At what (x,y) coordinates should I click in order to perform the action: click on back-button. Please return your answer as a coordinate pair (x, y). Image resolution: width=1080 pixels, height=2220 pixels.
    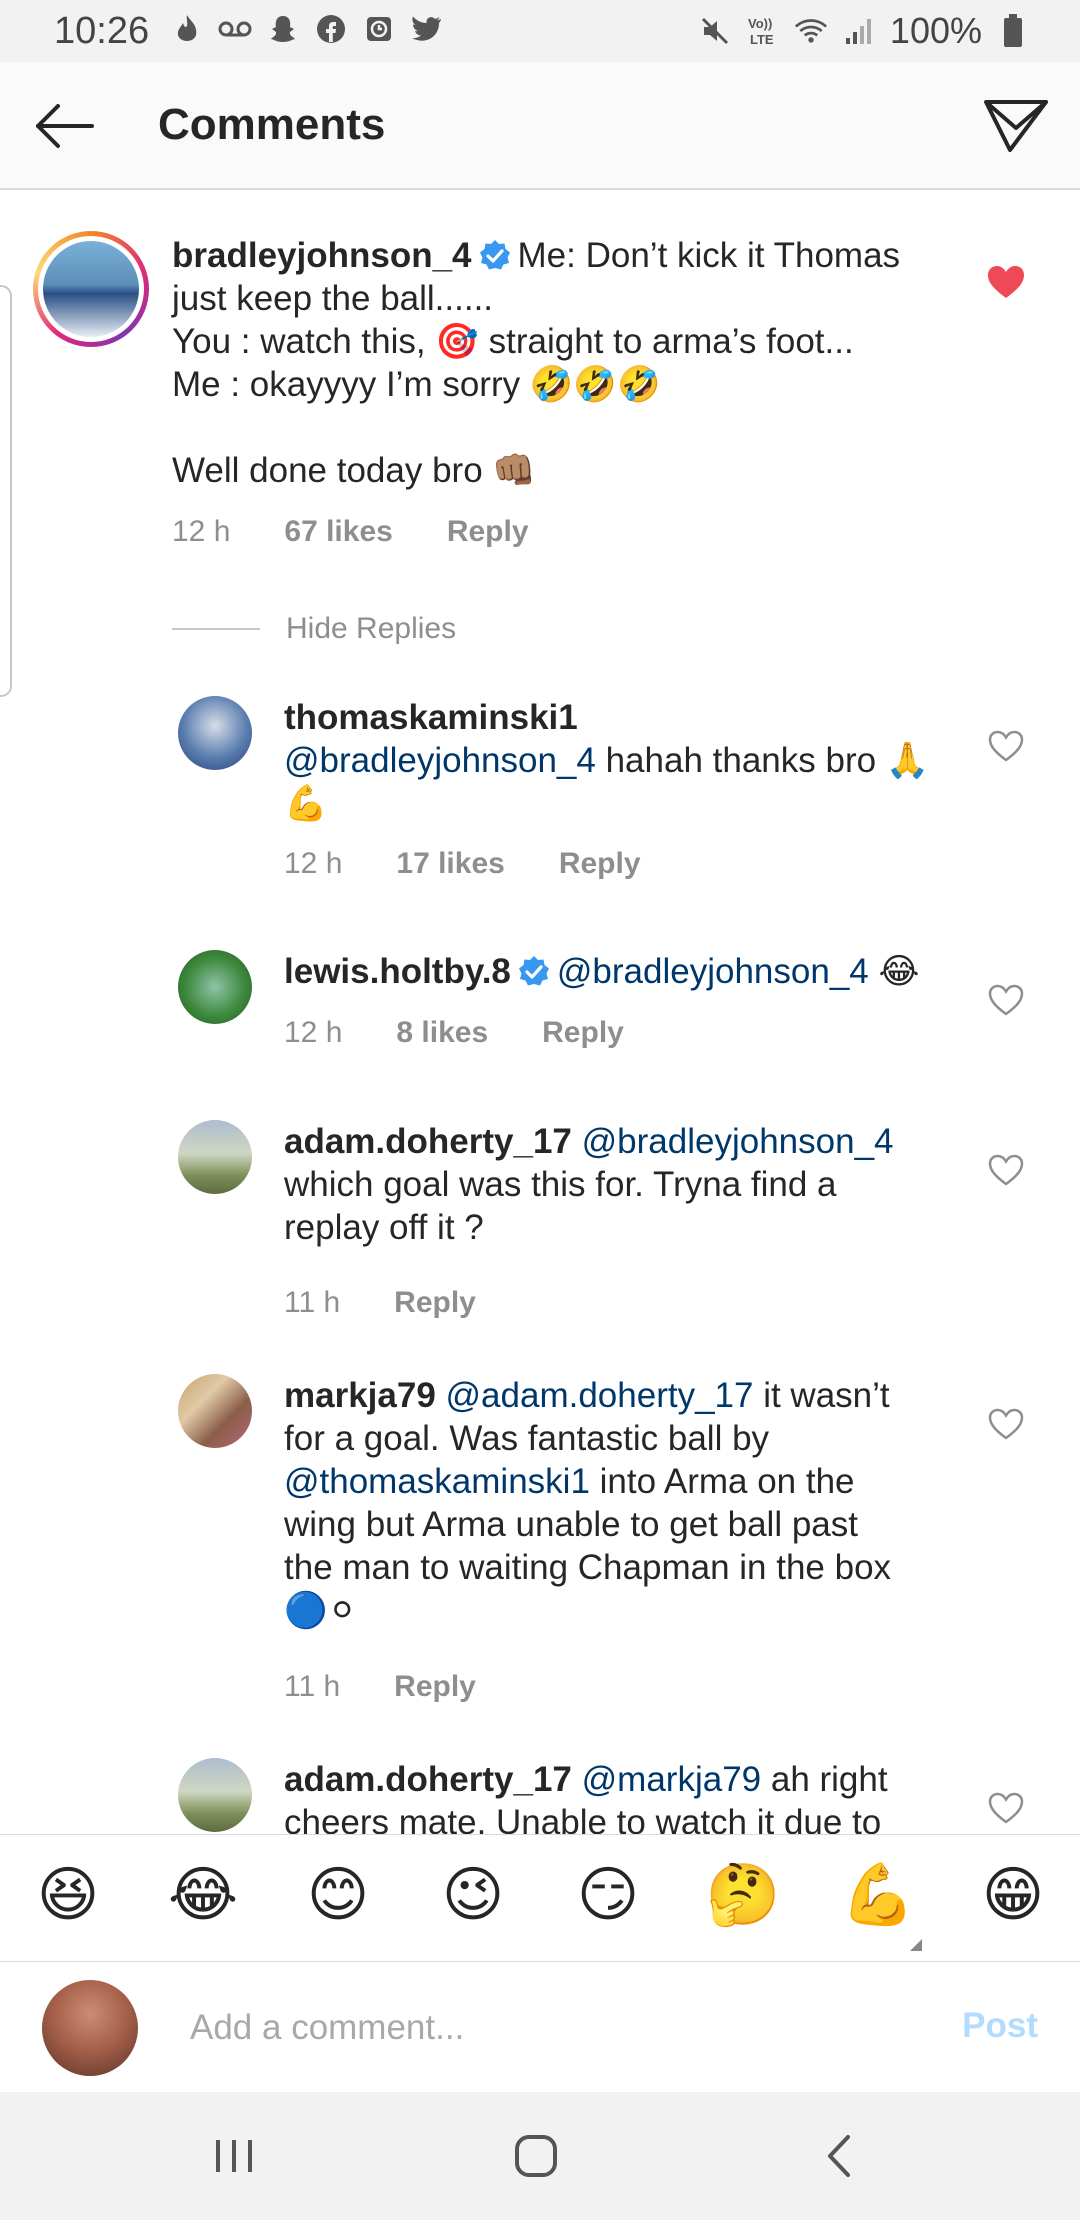
    Looking at the image, I should click on (63, 126).